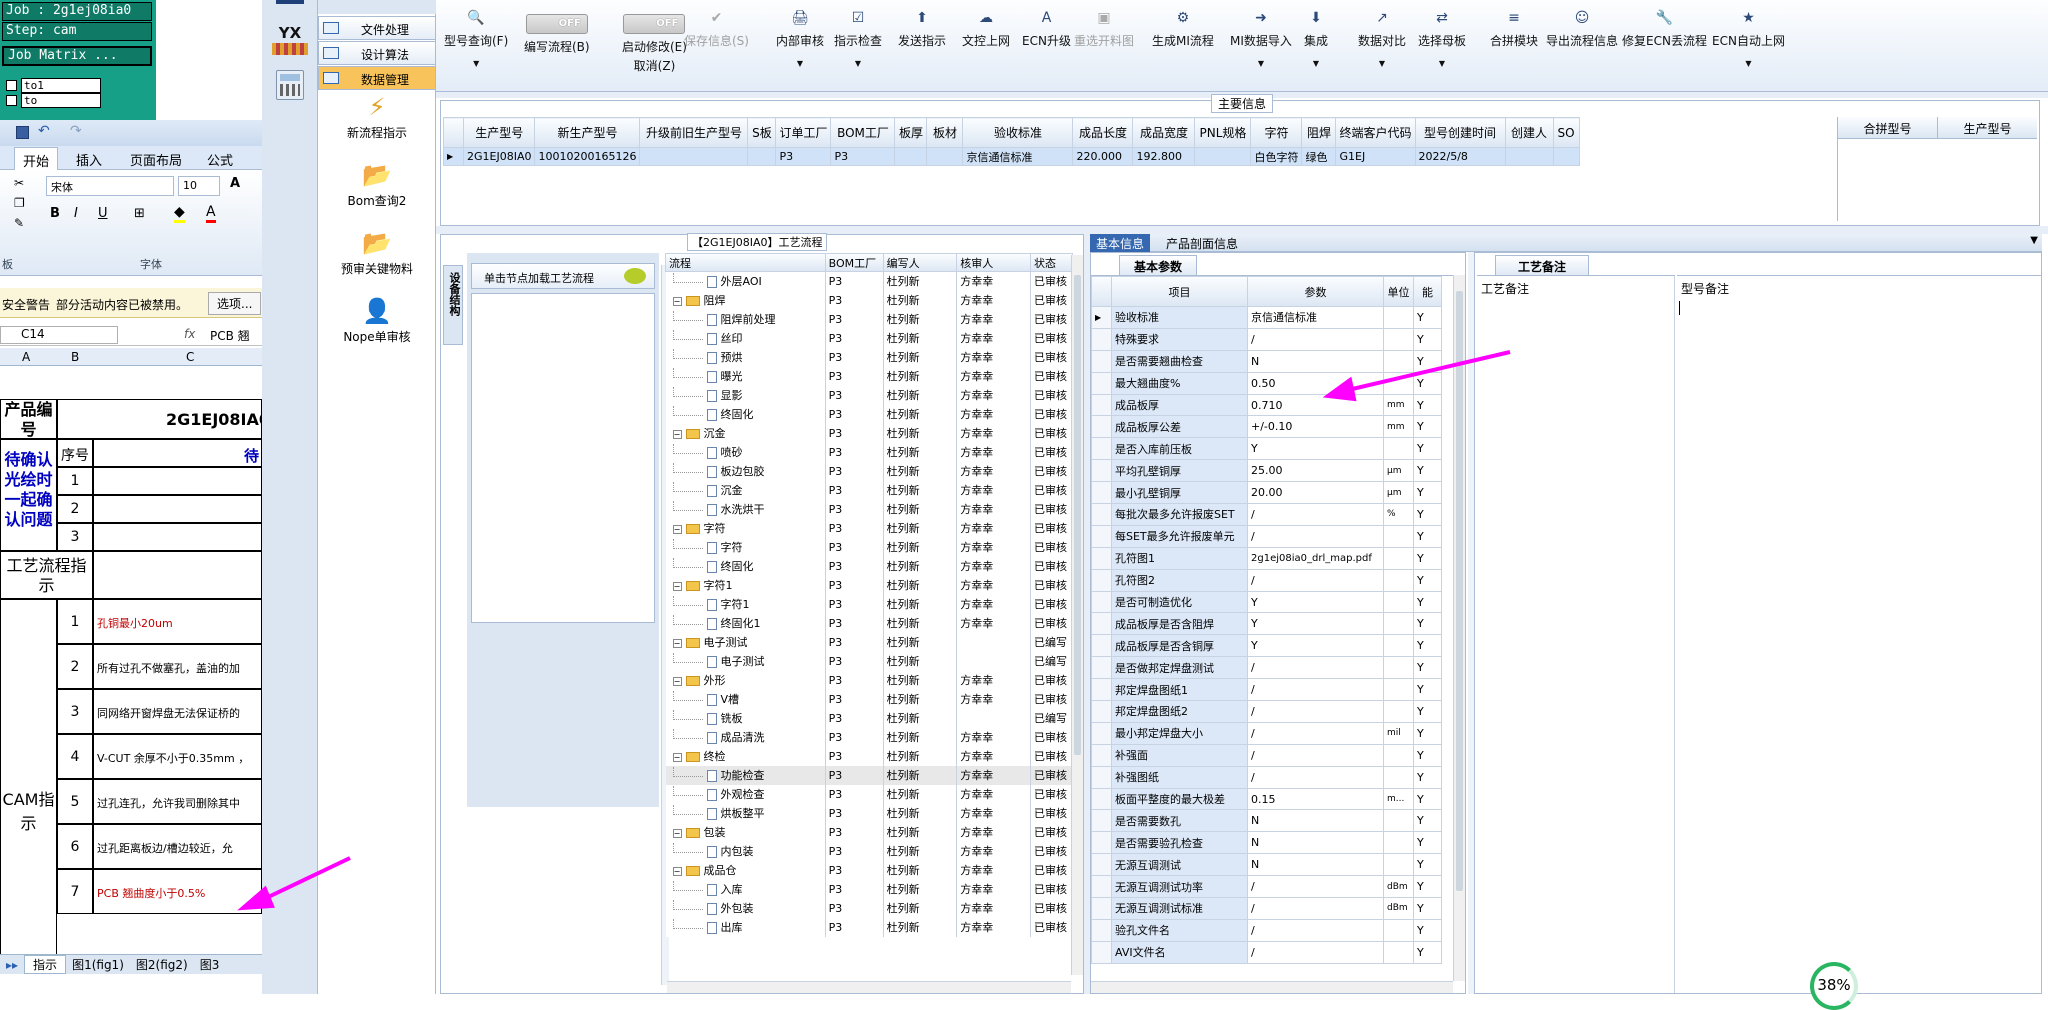 The height and width of the screenshot is (1010, 2048). Describe the element at coordinates (1164, 156) in the screenshot. I see `main-cell: 192.800` at that location.